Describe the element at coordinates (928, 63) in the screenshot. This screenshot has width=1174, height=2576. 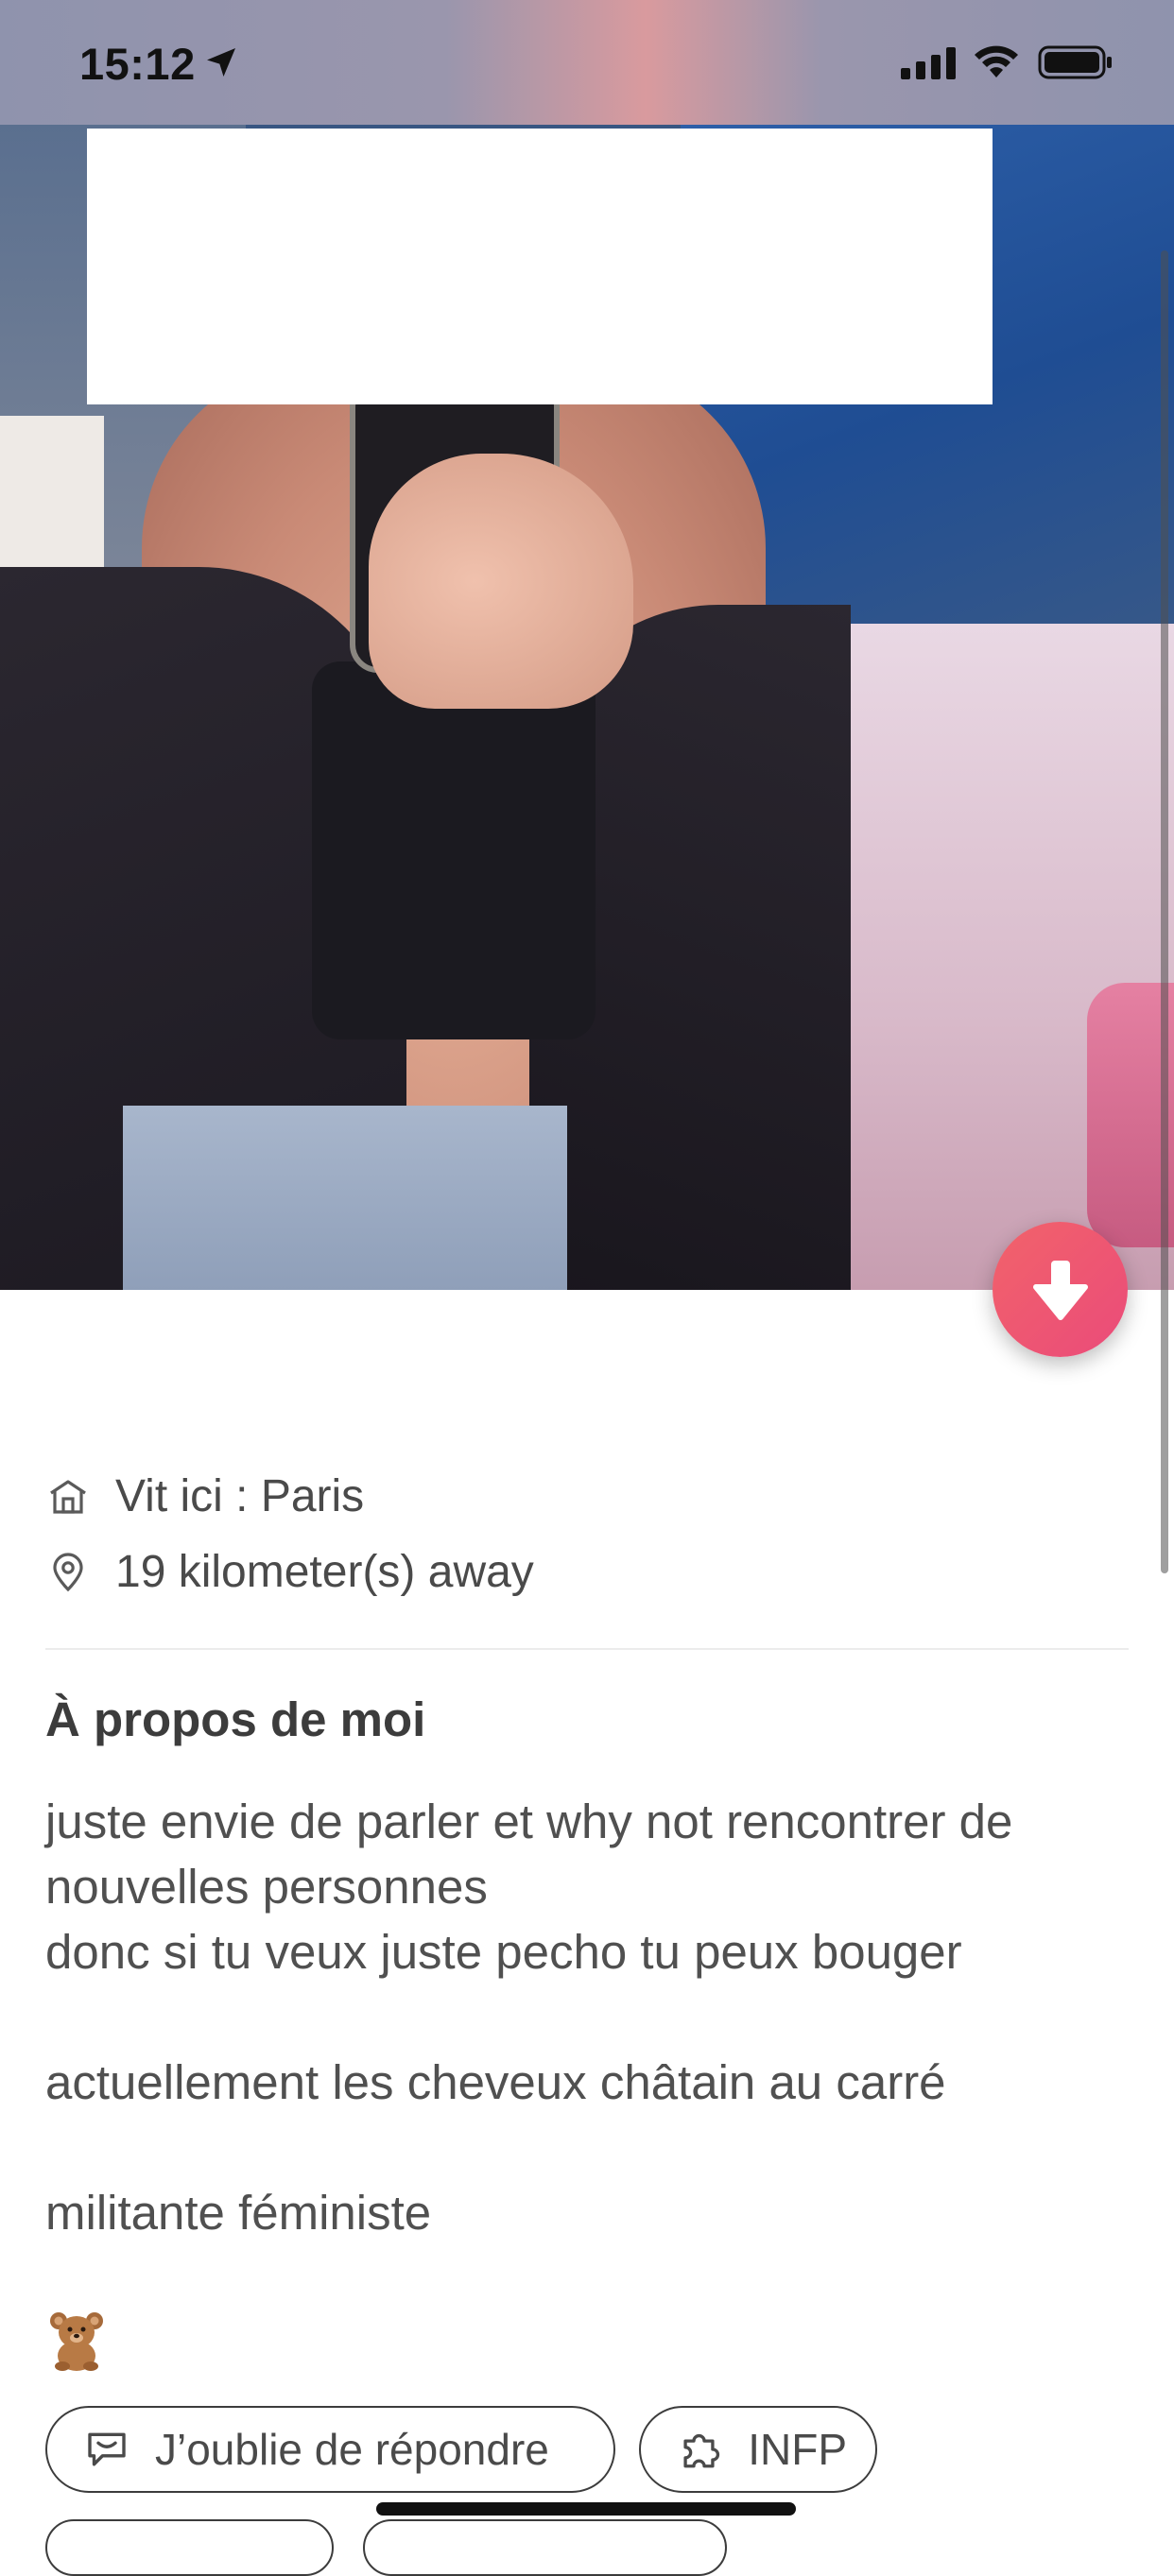
I see `cellular-signal-icon` at that location.